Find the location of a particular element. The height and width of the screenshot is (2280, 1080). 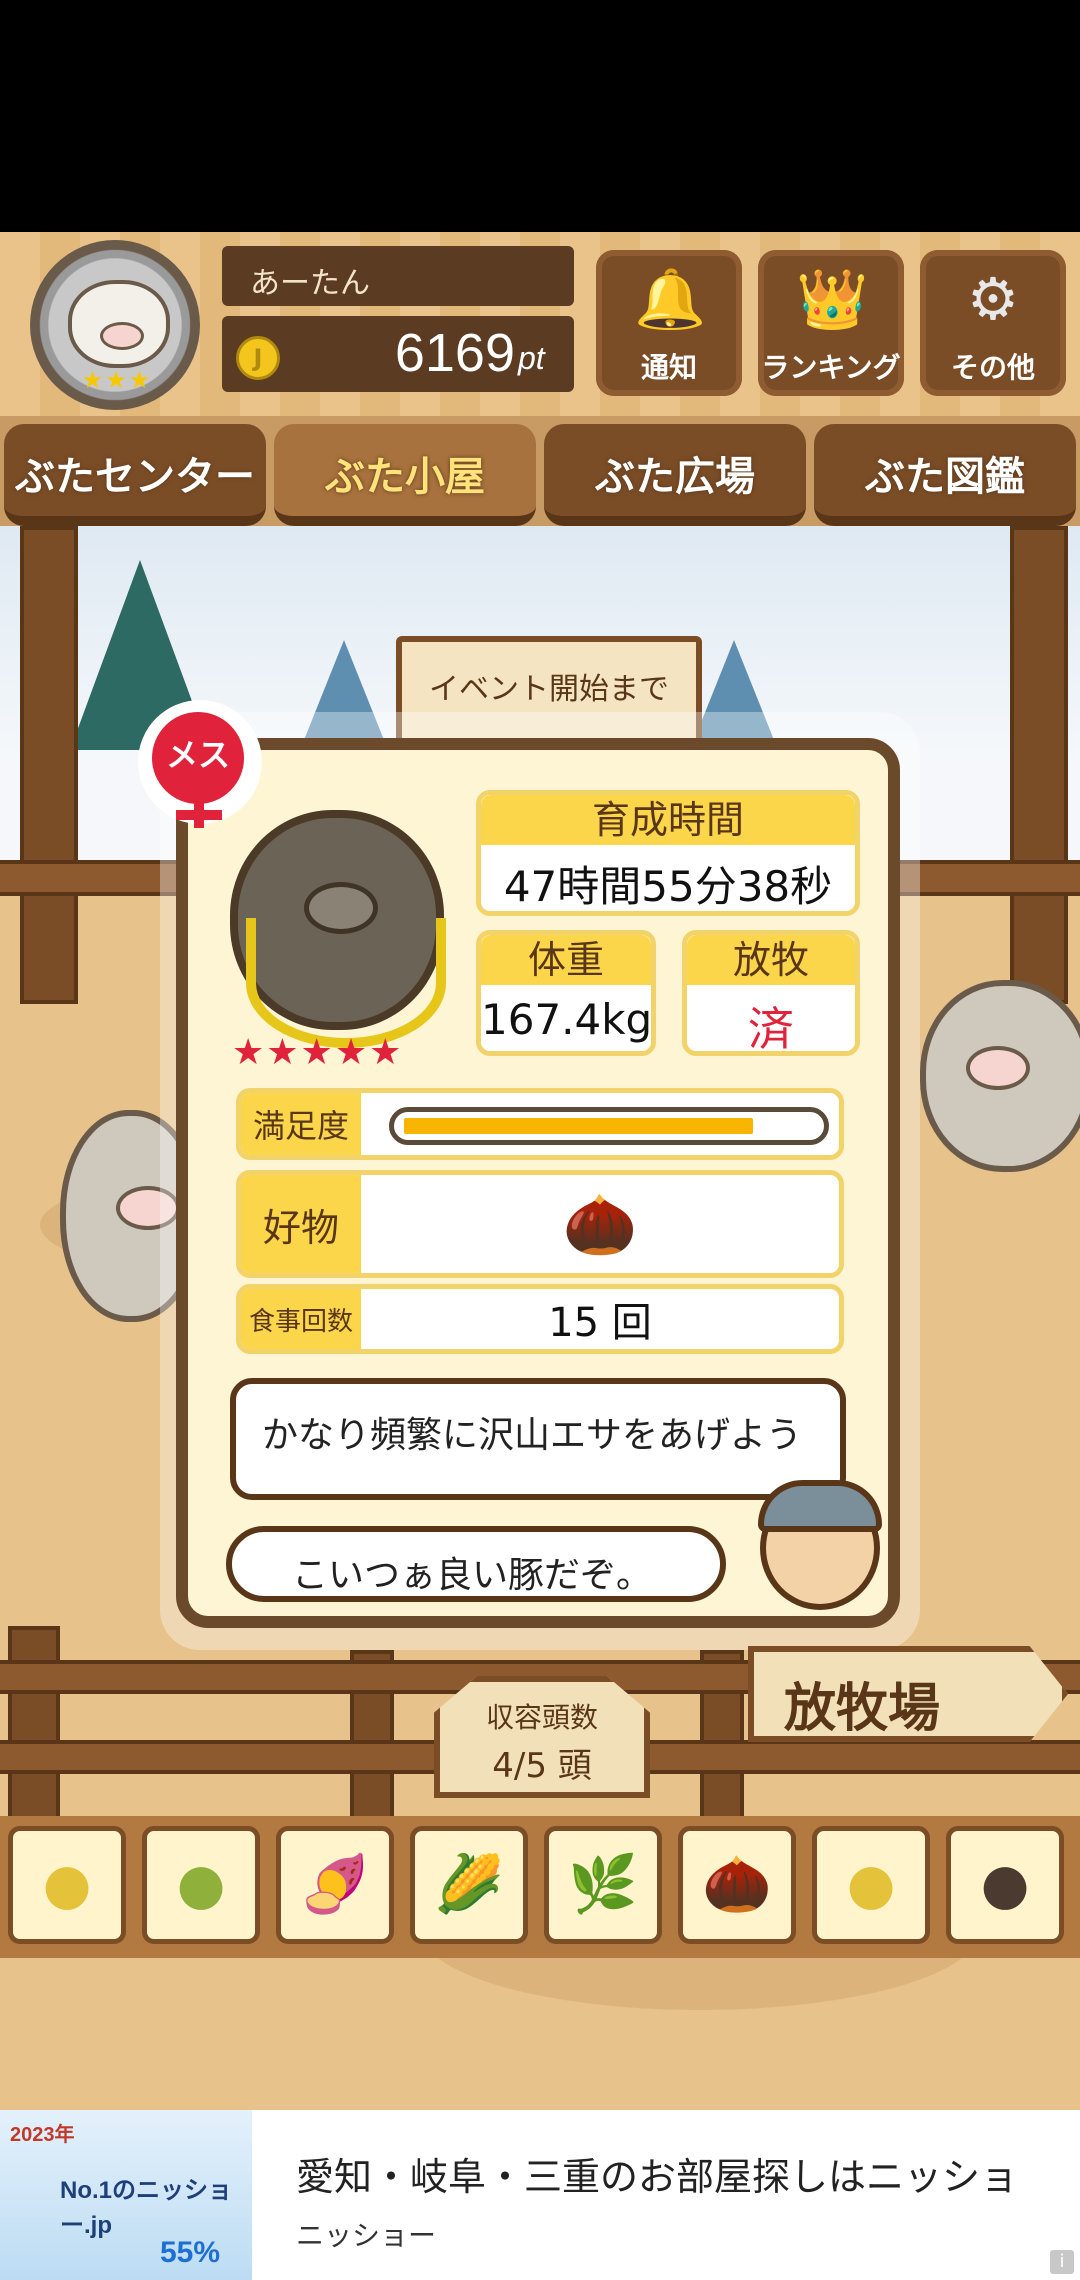

ribbon-icon is located at coordinates (346, 983).